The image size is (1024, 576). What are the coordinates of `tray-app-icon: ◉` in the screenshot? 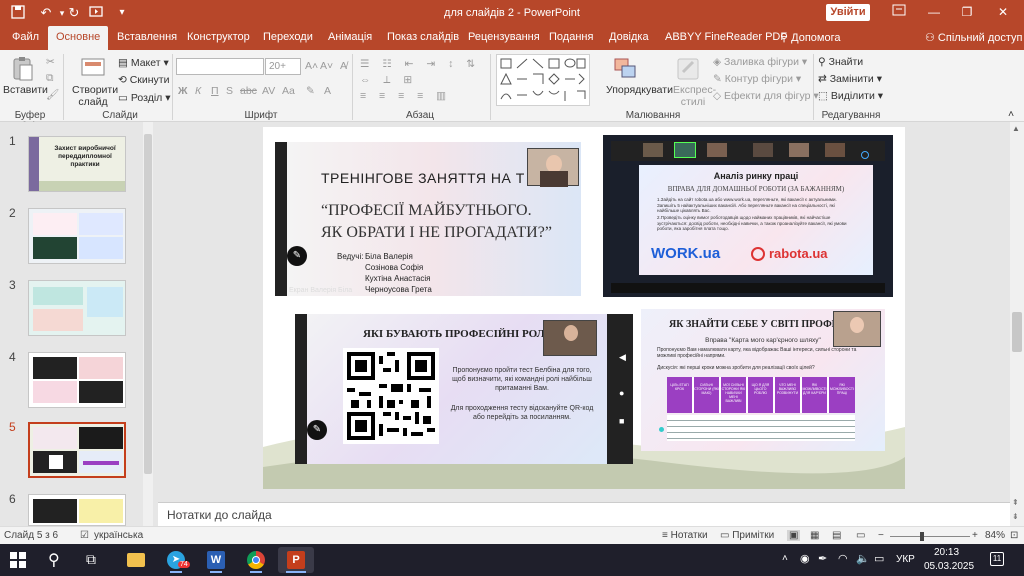 It's located at (805, 558).